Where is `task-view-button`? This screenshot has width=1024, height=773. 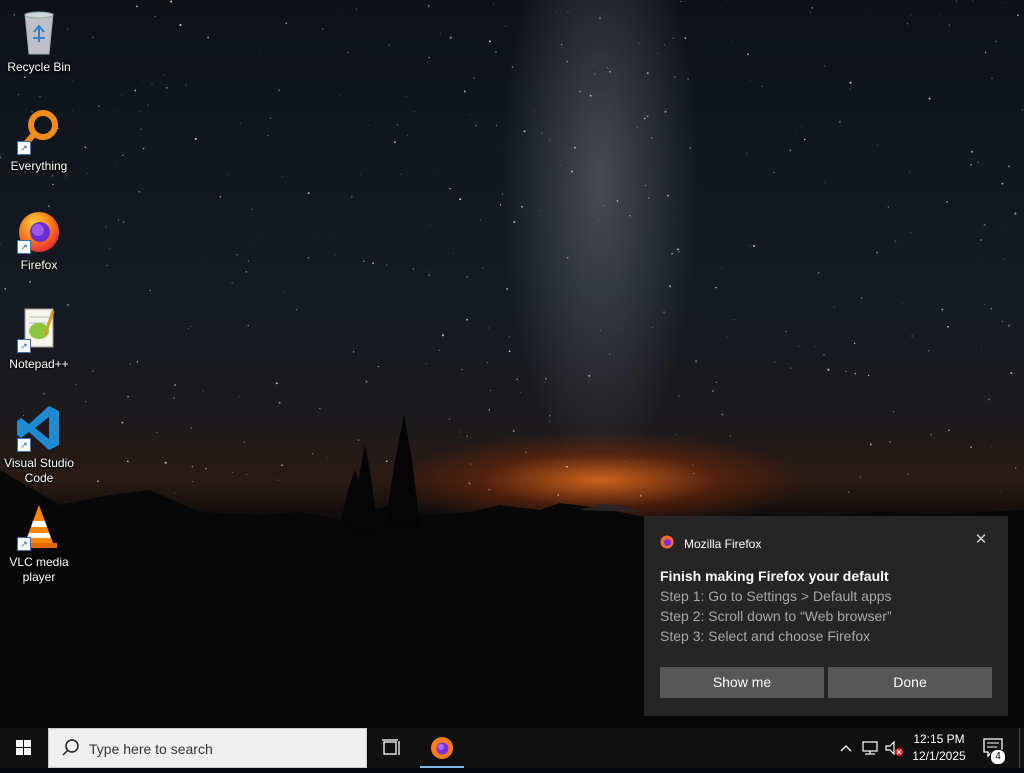
task-view-button is located at coordinates (392, 748).